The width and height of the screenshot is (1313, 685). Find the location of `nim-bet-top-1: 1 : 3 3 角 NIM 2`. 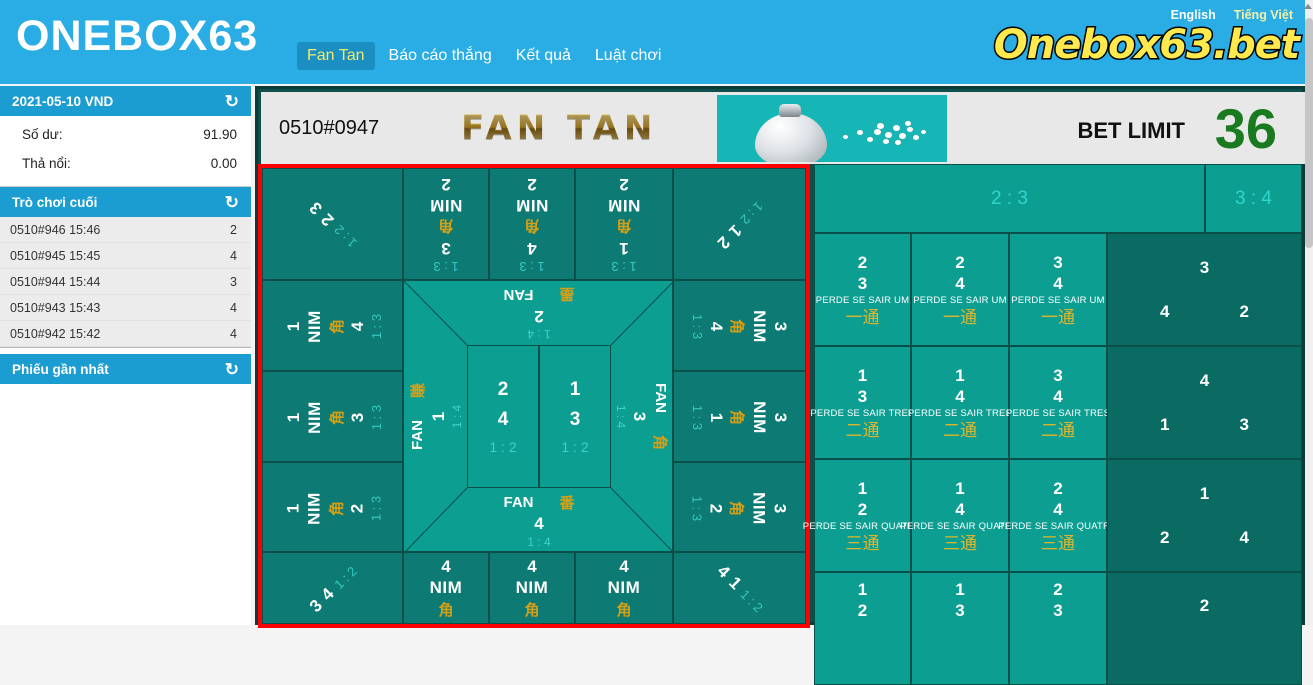

nim-bet-top-1: 1 : 3 3 角 NIM 2 is located at coordinates (446, 224).